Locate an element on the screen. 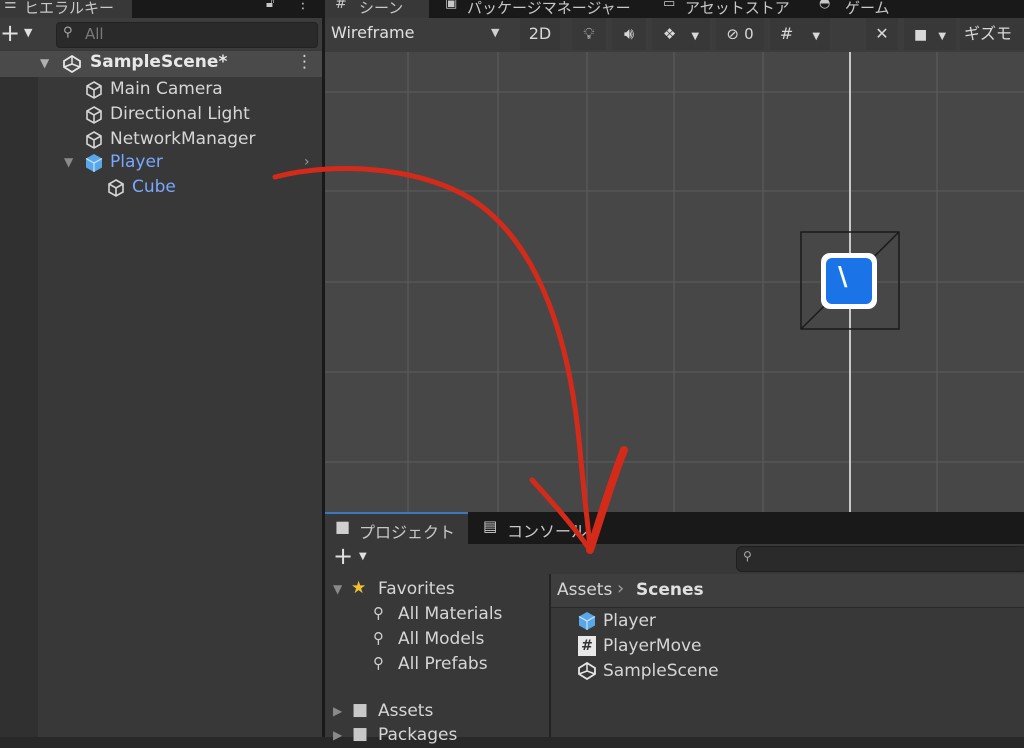 Image resolution: width=1024 pixels, height=748 pixels. hierarchy-tab-bar: ☰ ヒエラルキー 🔓︎ ⋮ is located at coordinates (161, 9).